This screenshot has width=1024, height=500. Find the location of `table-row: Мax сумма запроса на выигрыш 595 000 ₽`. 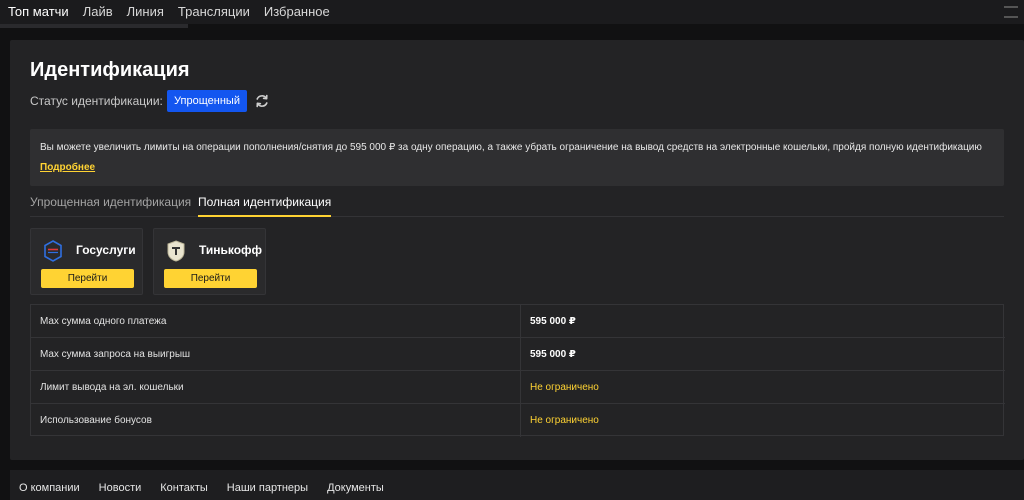

table-row: Мax сумма запроса на выигрыш 595 000 ₽ is located at coordinates (518, 354).